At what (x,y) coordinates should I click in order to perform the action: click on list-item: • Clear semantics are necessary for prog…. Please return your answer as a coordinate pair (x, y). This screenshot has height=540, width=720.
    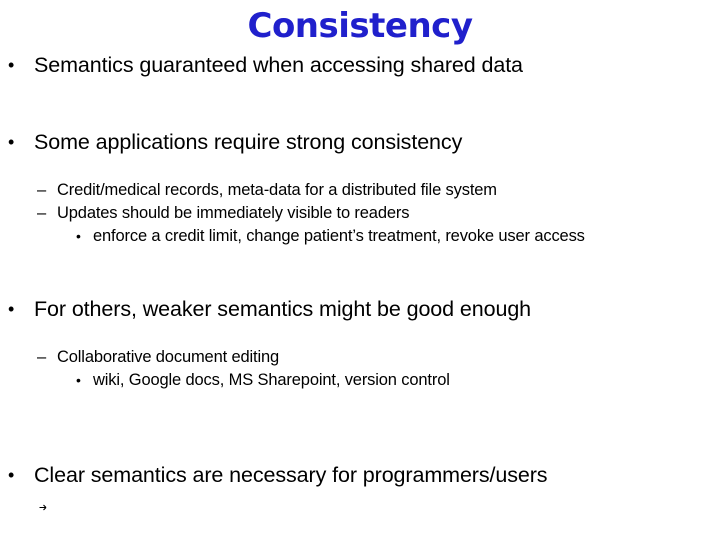
    Looking at the image, I should click on (360, 475).